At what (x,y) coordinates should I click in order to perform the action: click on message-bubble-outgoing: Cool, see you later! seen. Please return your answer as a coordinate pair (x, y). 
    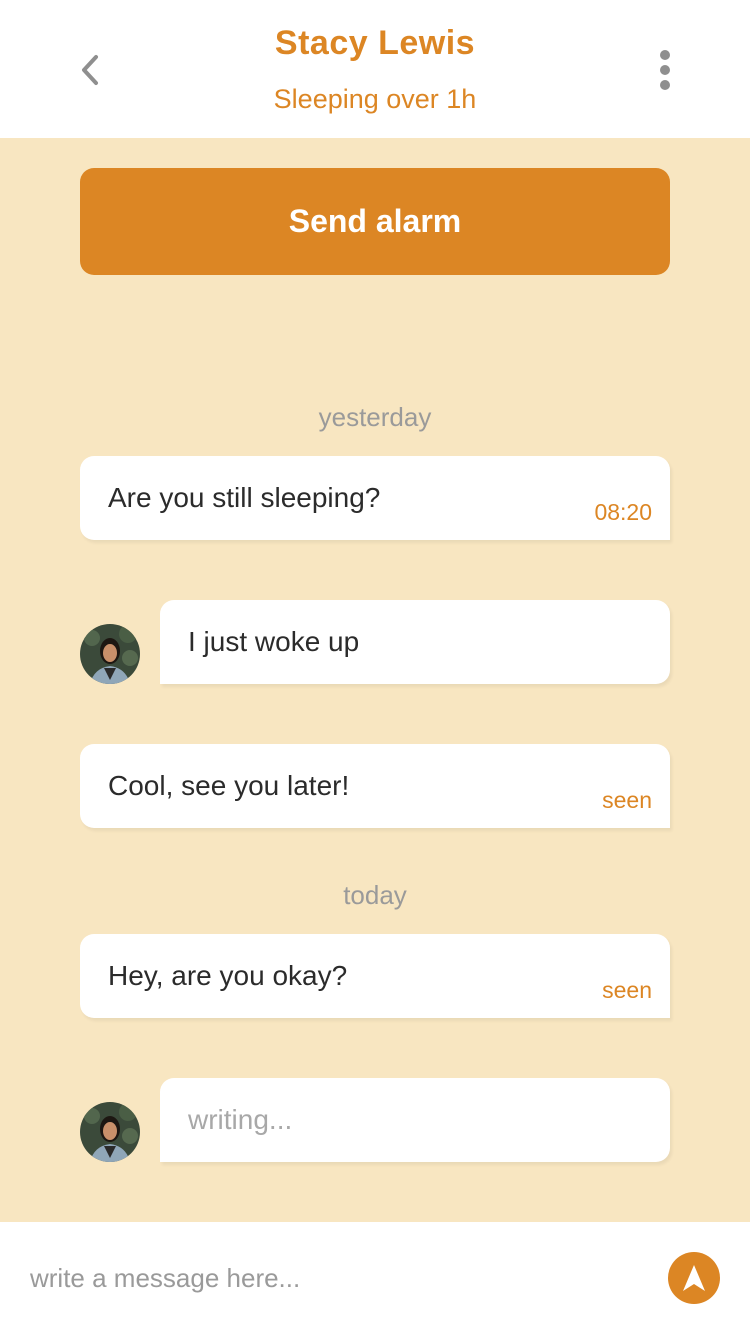
    Looking at the image, I should click on (375, 786).